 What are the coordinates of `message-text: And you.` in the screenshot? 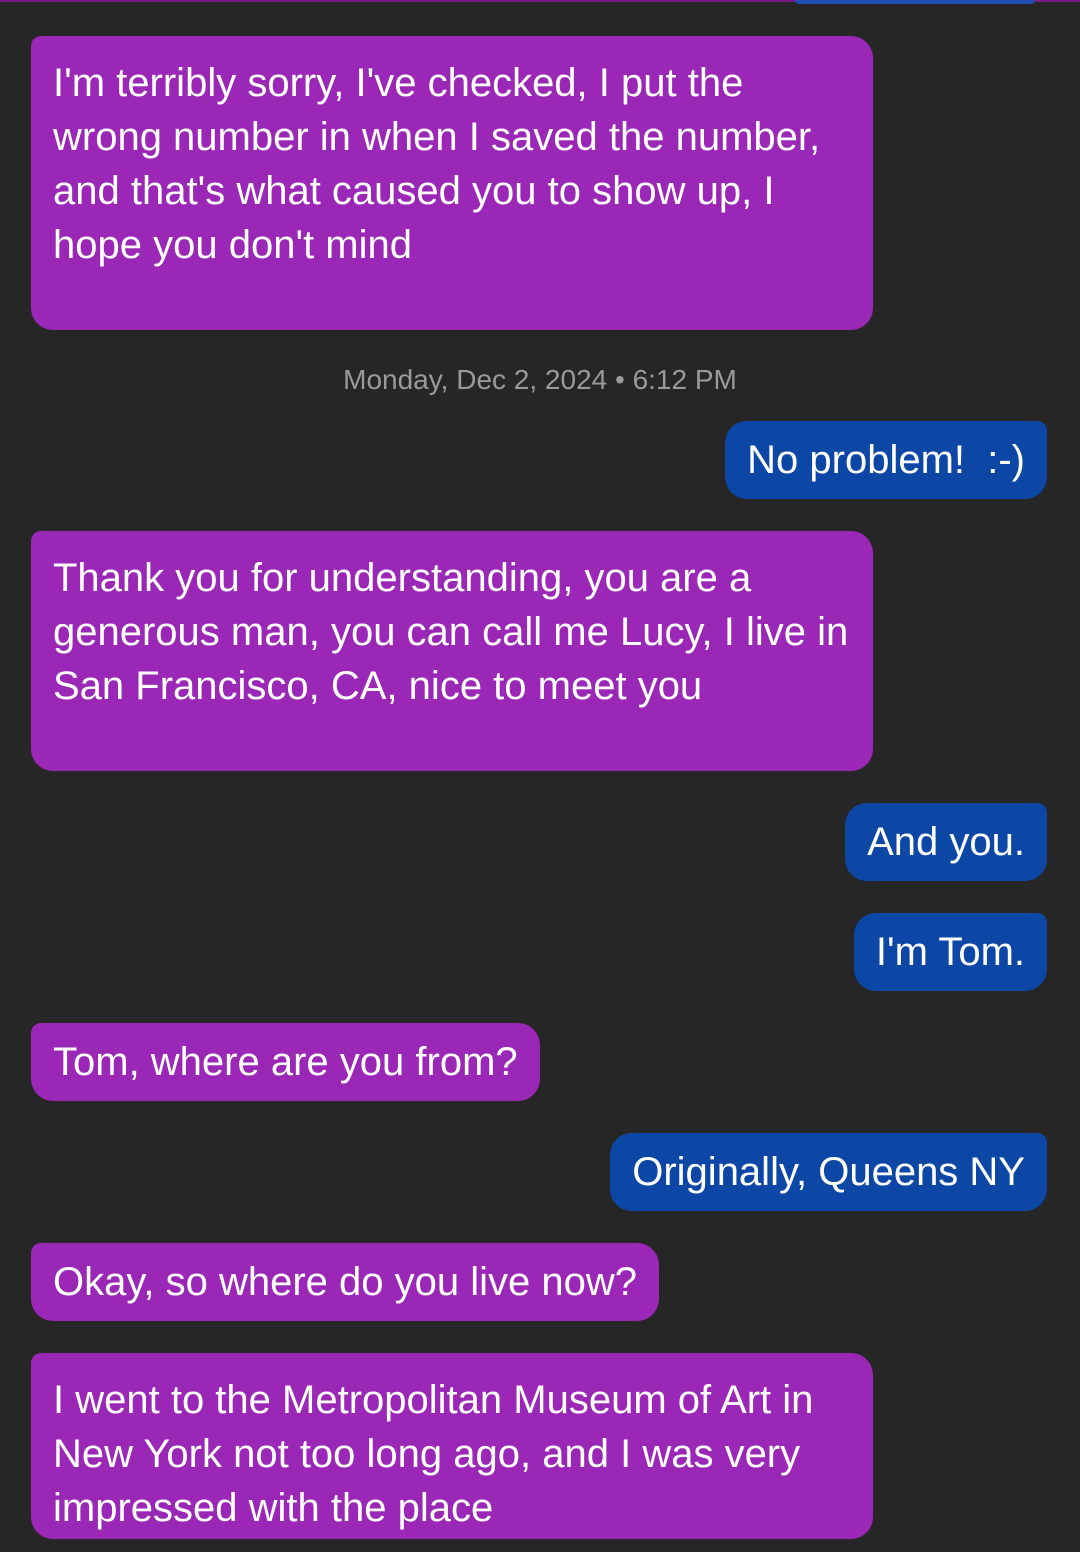 It's located at (946, 842).